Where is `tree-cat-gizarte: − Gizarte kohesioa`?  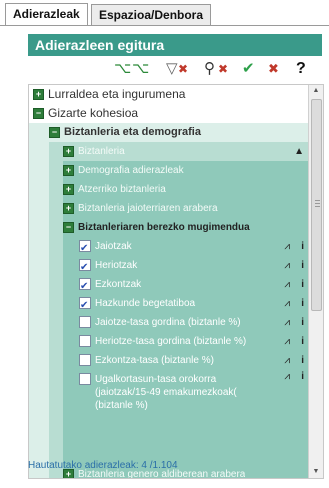 tree-cat-gizarte: − Gizarte kohesioa is located at coordinates (85, 113).